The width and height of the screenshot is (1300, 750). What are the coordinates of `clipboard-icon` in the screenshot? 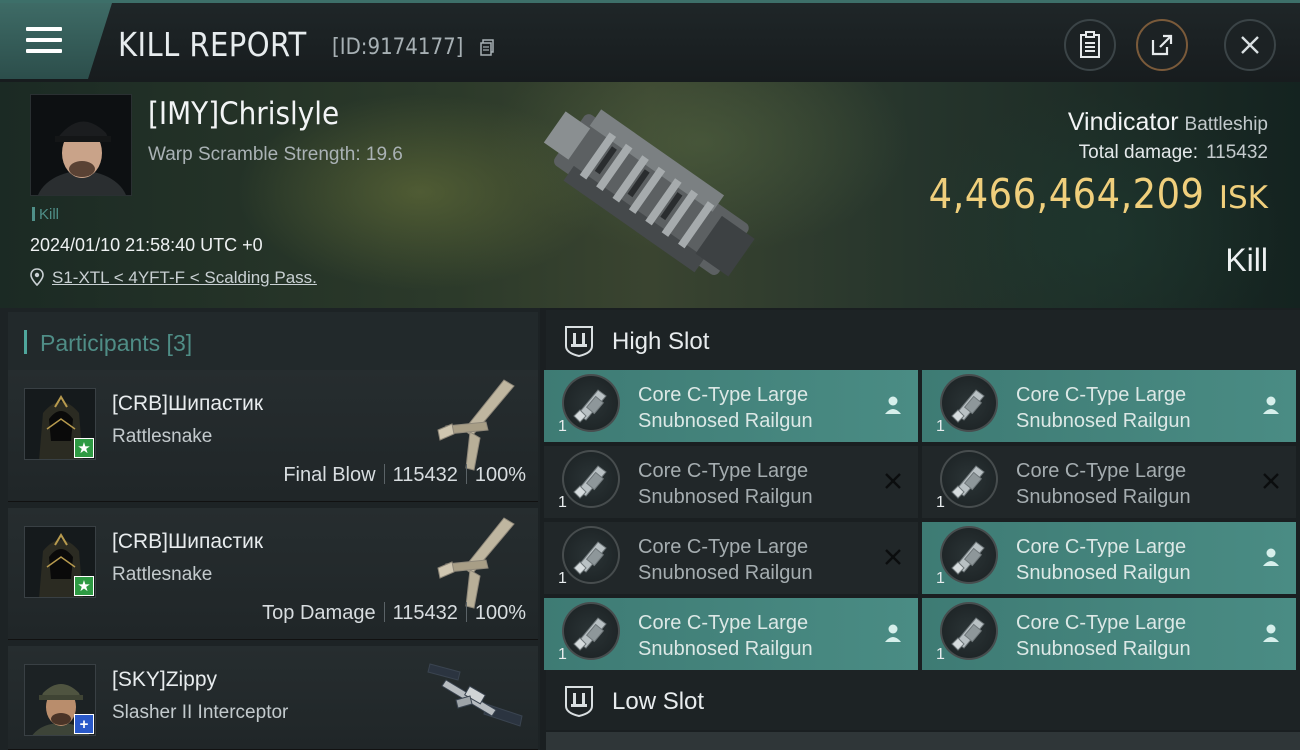 It's located at (1090, 44).